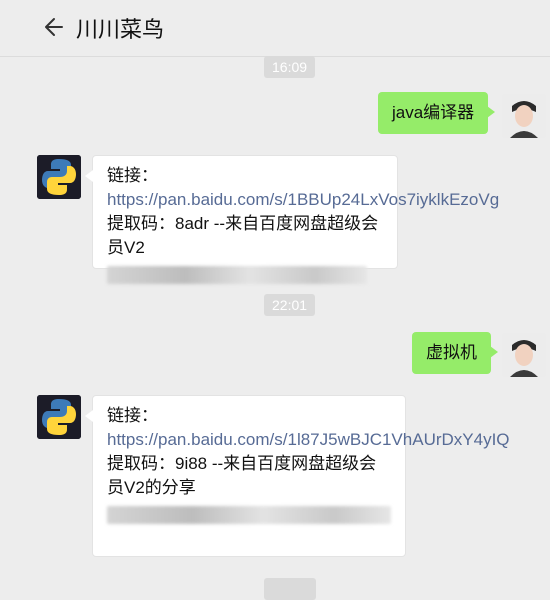  What do you see at coordinates (290, 589) in the screenshot?
I see `timestamp-partial` at bounding box center [290, 589].